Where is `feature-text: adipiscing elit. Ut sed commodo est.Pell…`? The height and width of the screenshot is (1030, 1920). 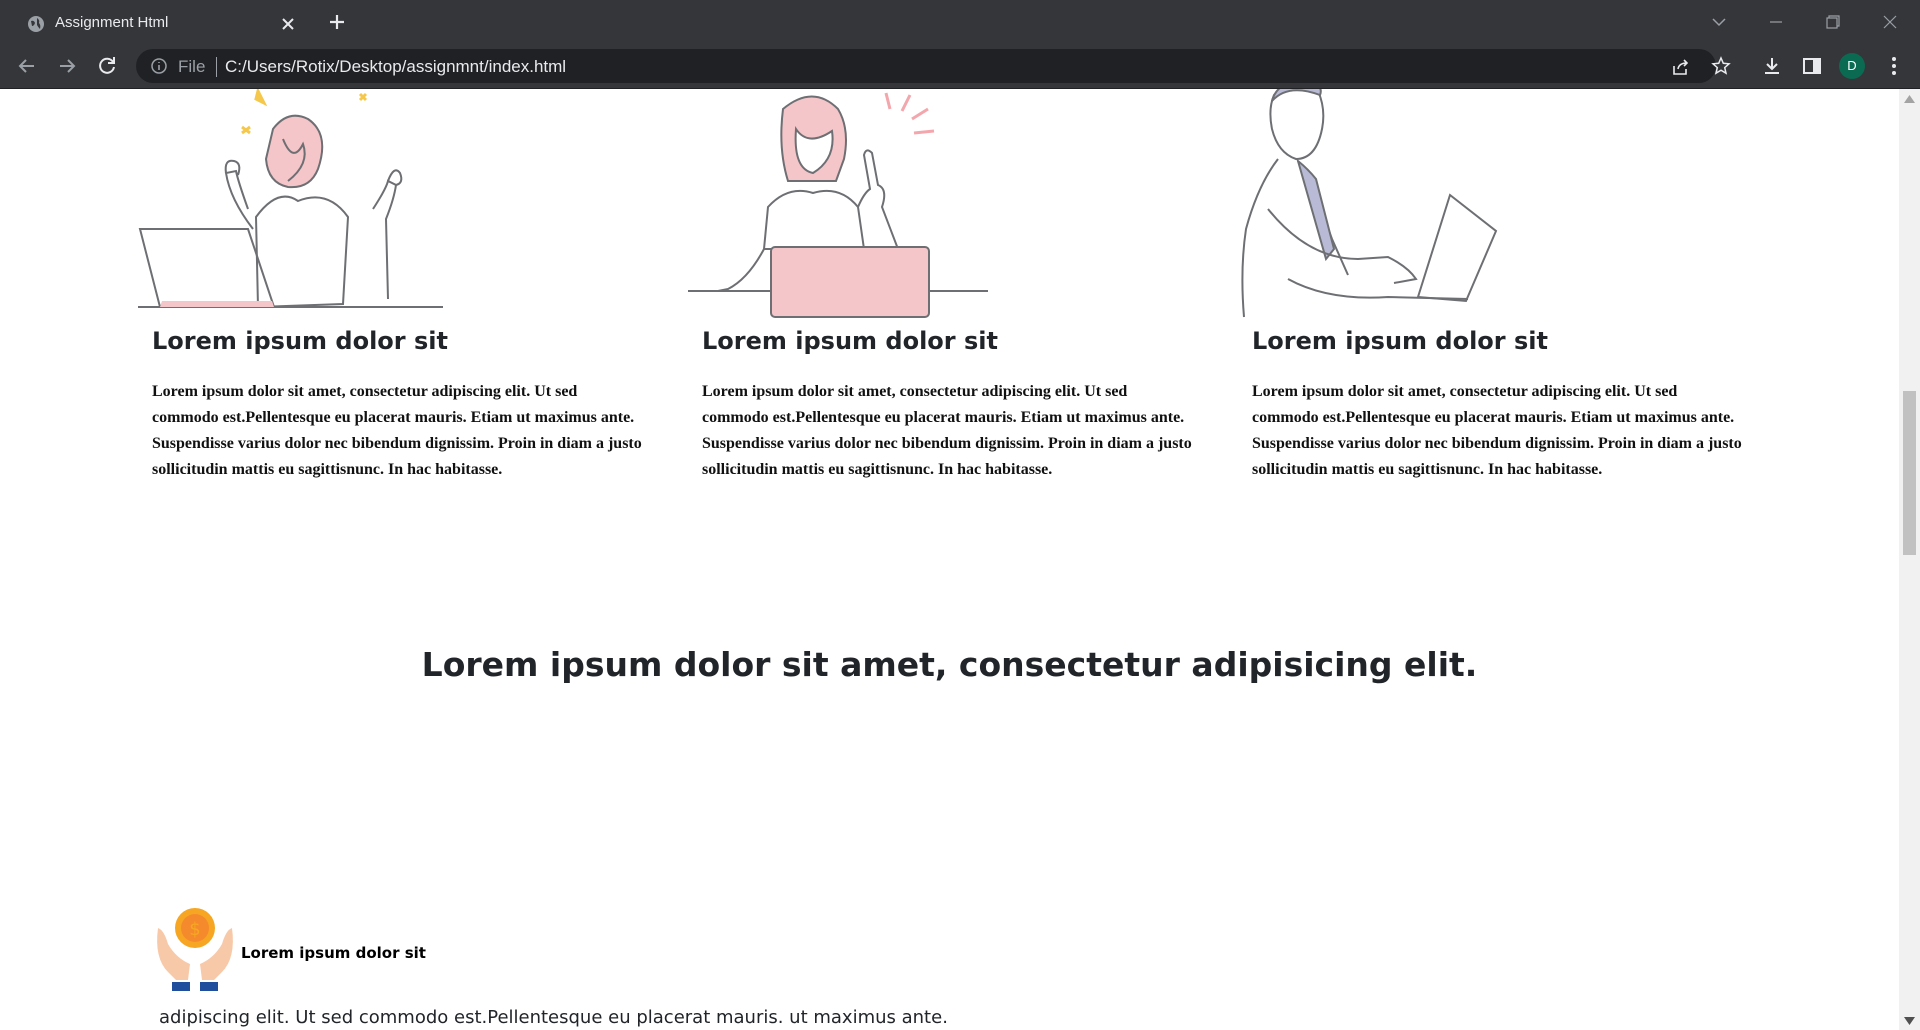 feature-text: adipiscing elit. Ut sed commodo est.Pell… is located at coordinates (553, 1017).